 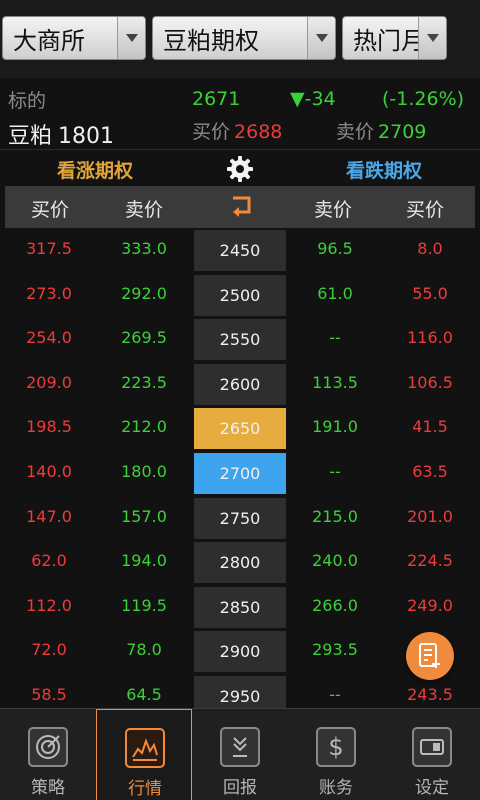 I want to click on order-fab-button, so click(x=430, y=656).